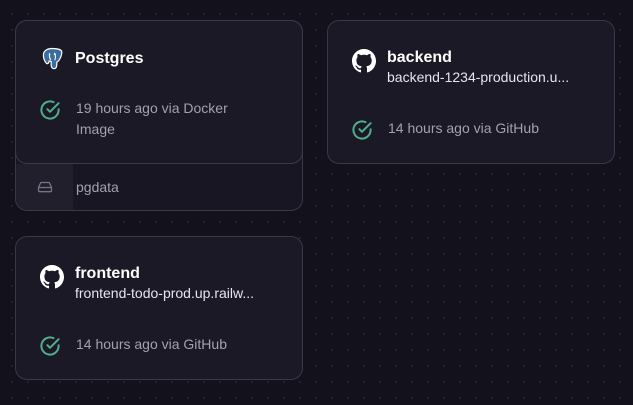  What do you see at coordinates (107, 273) in the screenshot?
I see `service-name: frontend` at bounding box center [107, 273].